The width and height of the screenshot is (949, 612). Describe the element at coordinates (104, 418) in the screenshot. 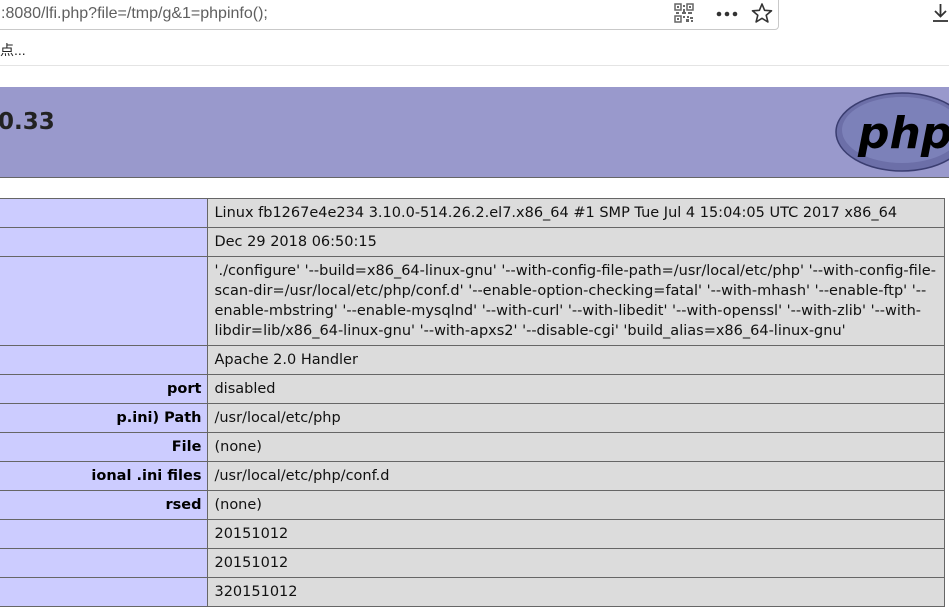

I see `row-label: p.ini) Path` at that location.